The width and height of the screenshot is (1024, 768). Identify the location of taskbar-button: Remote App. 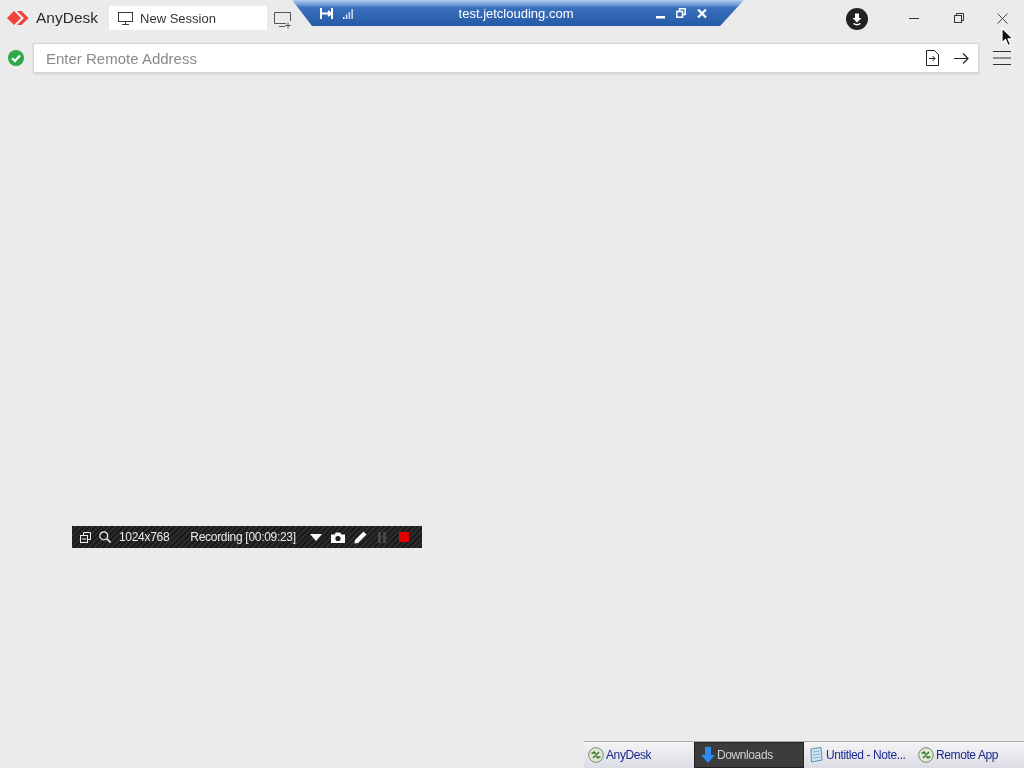
(969, 755).